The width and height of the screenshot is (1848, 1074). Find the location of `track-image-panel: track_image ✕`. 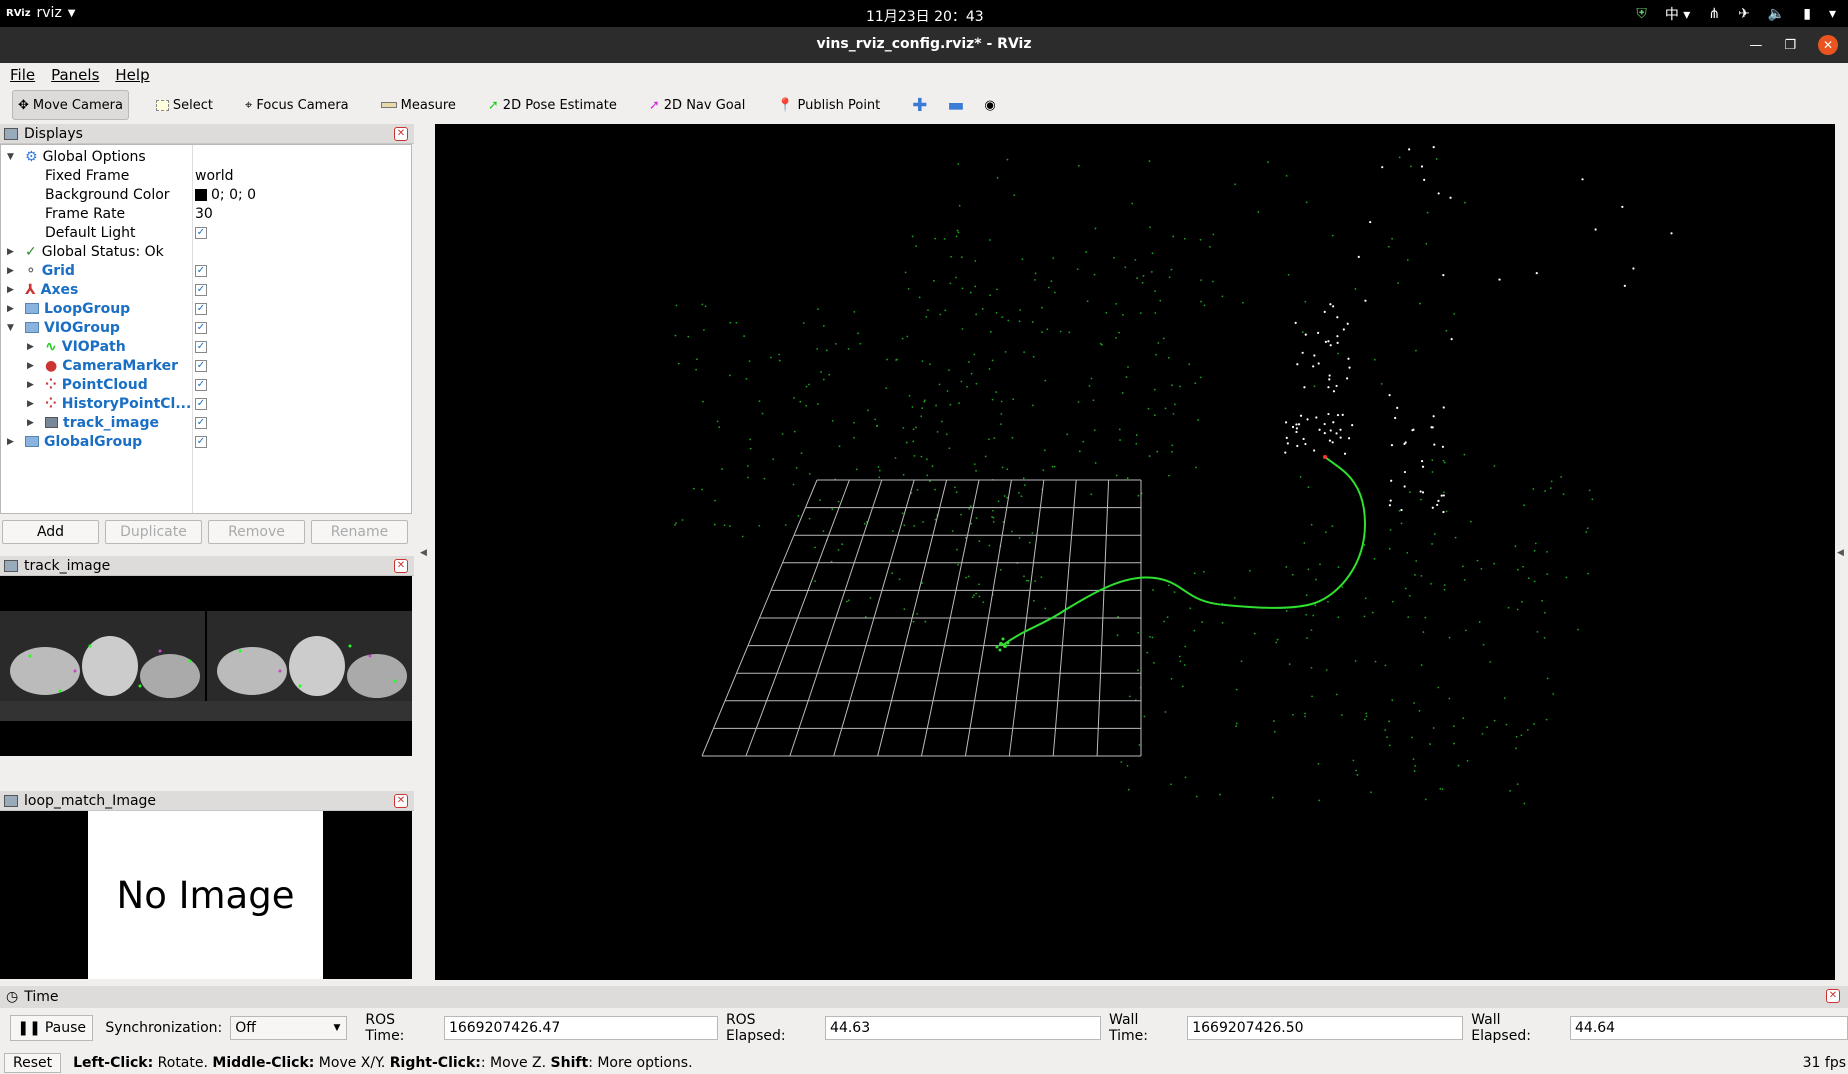

track-image-panel: track_image ✕ is located at coordinates (207, 656).